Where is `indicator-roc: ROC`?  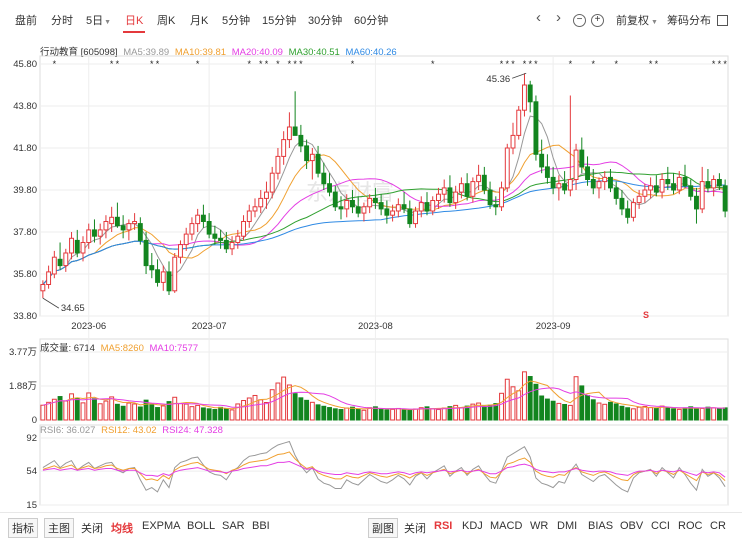
indicator-roc: ROC is located at coordinates (690, 526).